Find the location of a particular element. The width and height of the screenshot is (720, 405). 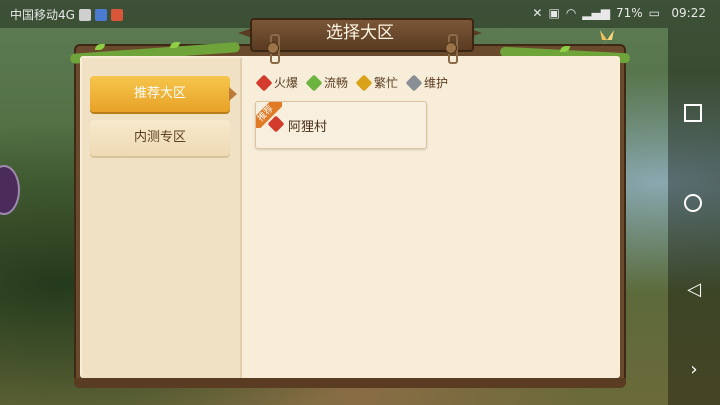

legend-item-maintenance: 维护 is located at coordinates (426, 82).